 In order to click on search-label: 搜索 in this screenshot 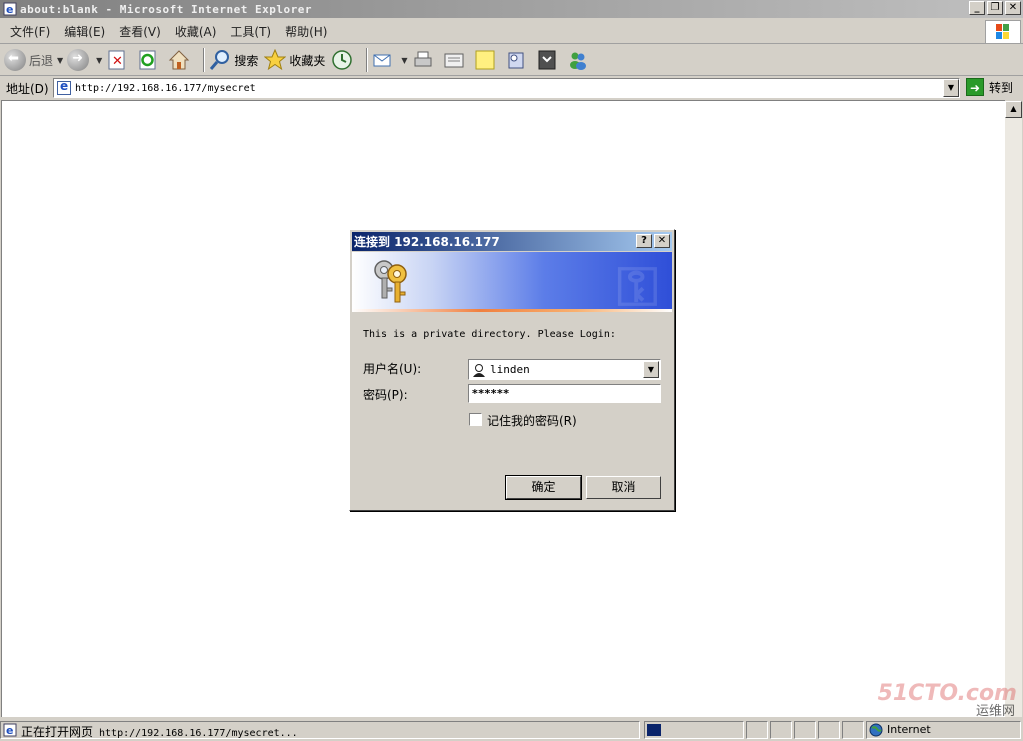, I will do `click(246, 60)`.